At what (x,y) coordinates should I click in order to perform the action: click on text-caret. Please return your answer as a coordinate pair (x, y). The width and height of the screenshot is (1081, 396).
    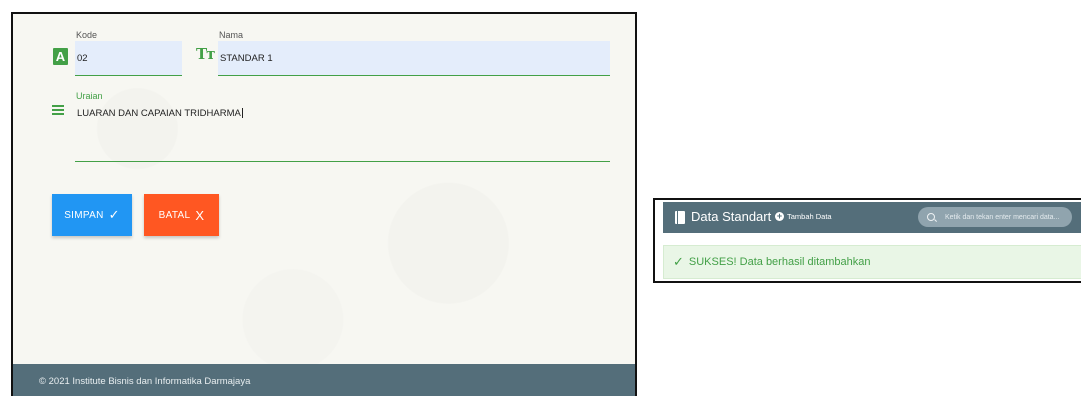
    Looking at the image, I should click on (242, 113).